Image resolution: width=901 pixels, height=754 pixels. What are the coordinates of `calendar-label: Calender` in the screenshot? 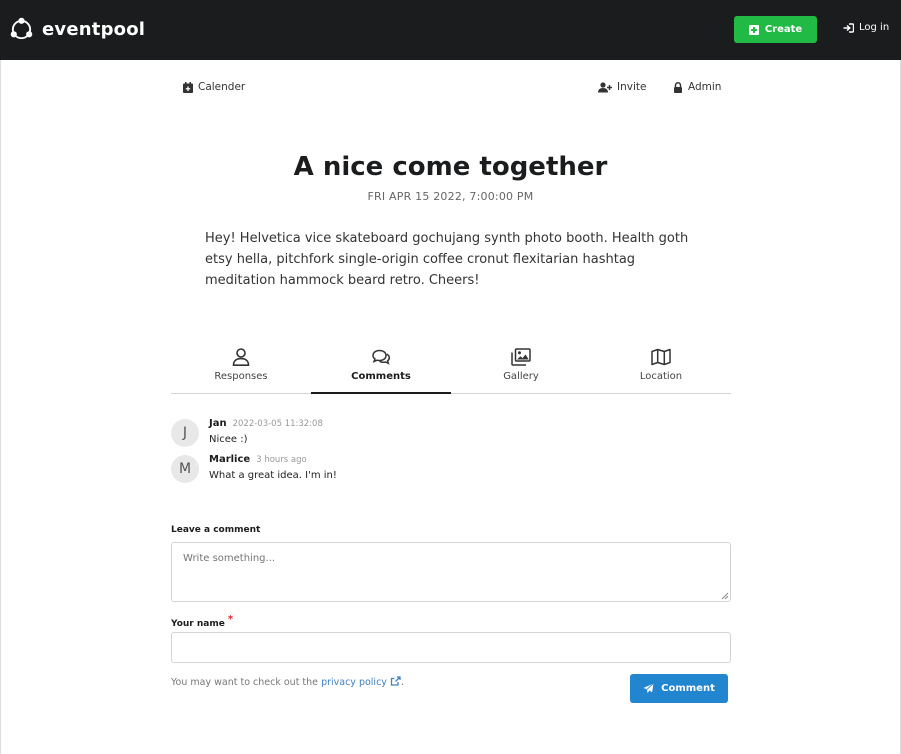 It's located at (222, 87).